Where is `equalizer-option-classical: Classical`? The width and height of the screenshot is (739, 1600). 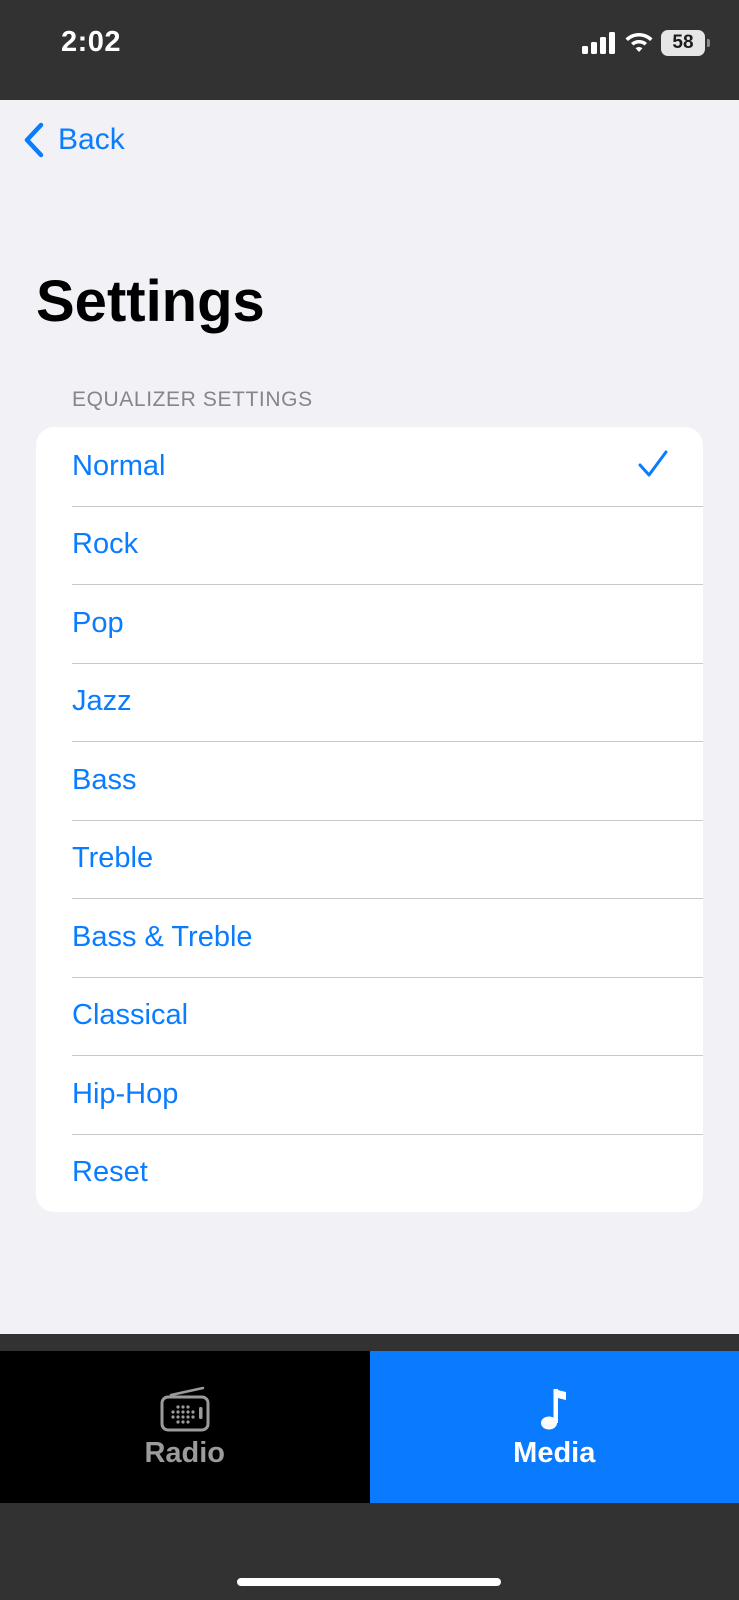
equalizer-option-classical: Classical is located at coordinates (369, 1016).